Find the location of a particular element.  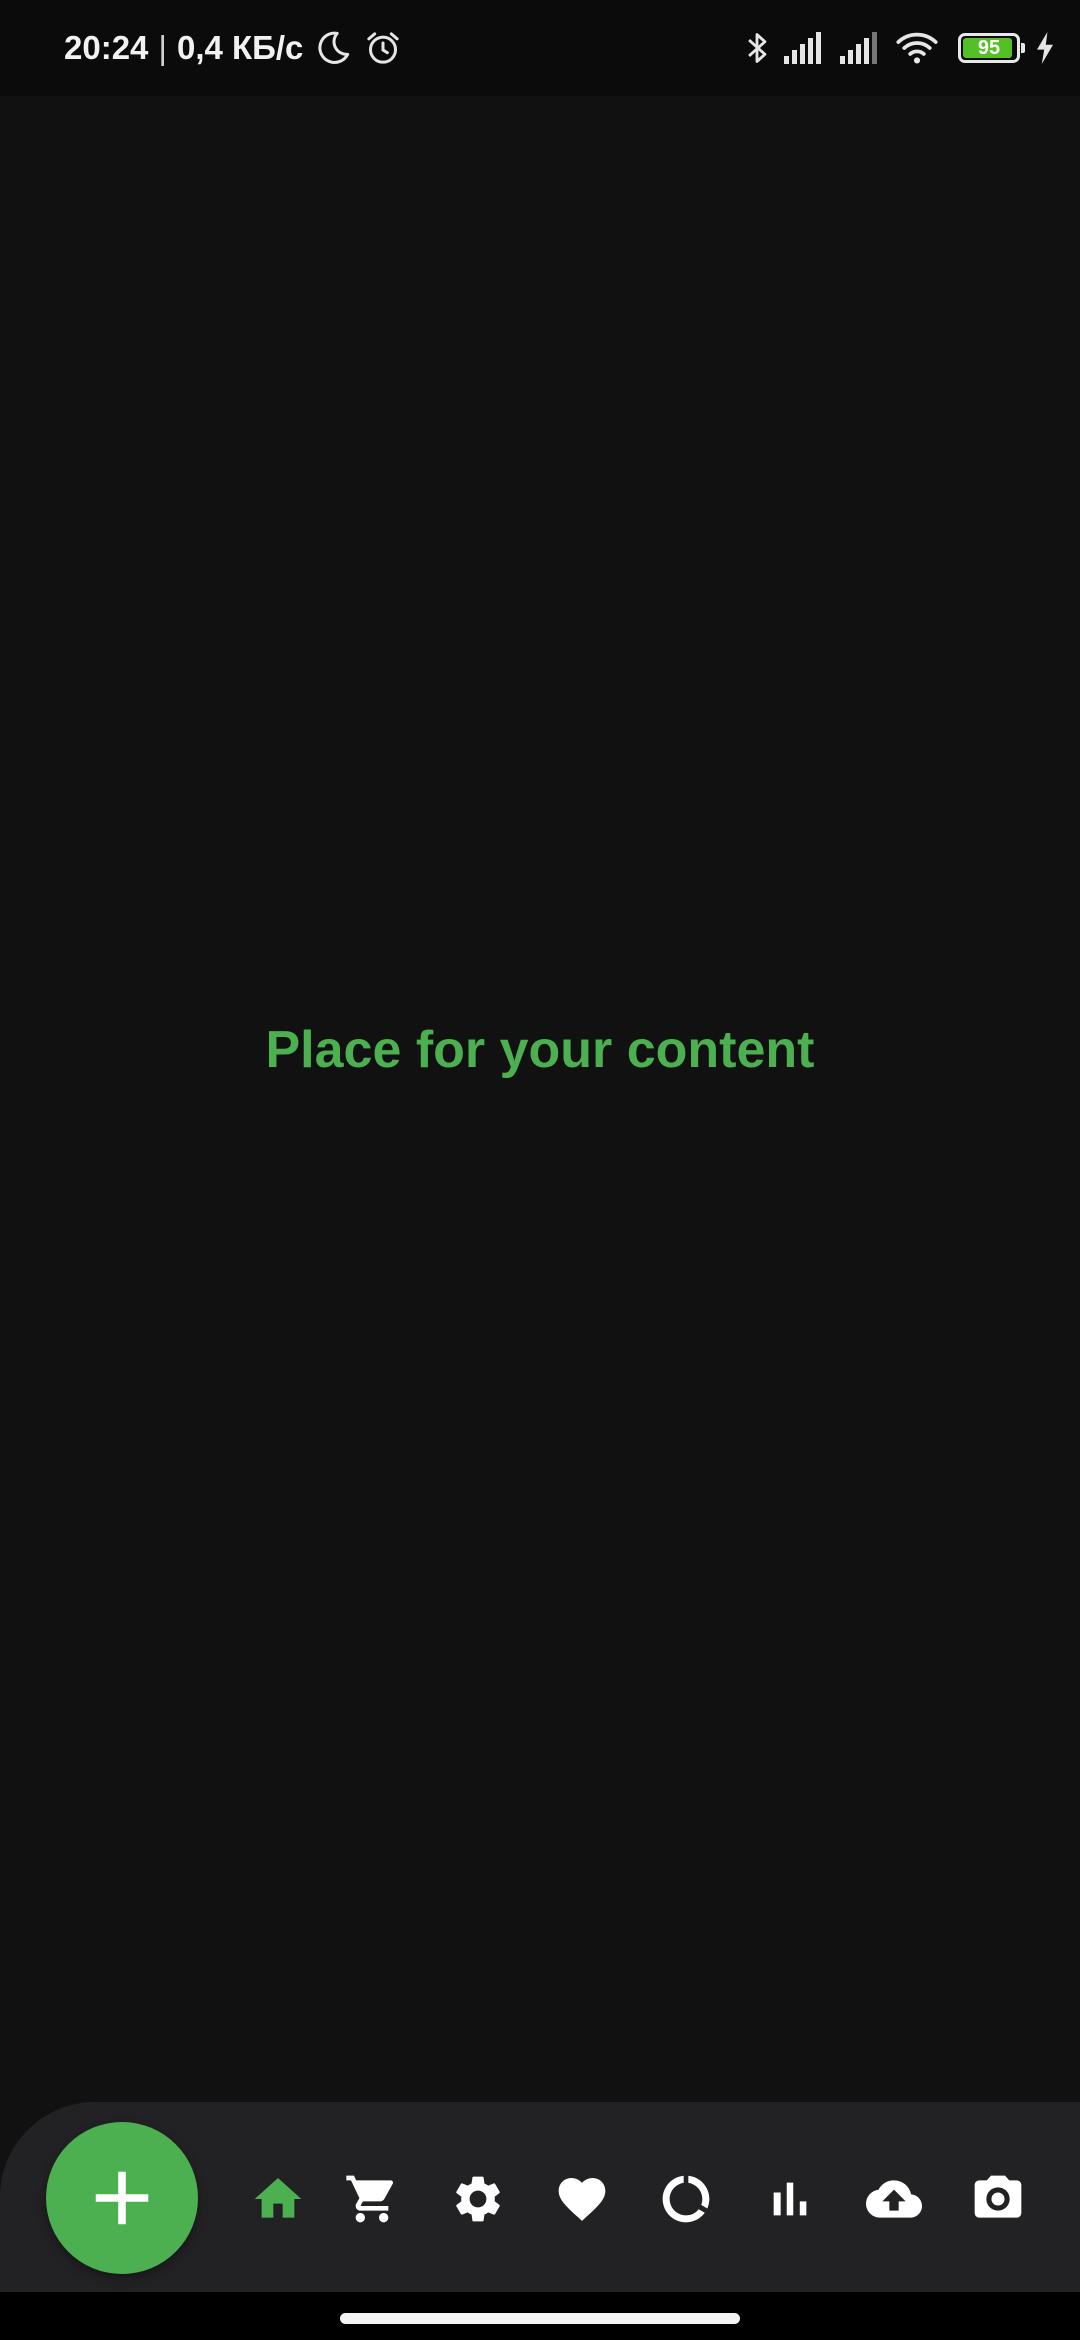

battery-icon: 95 is located at coordinates (991, 48).